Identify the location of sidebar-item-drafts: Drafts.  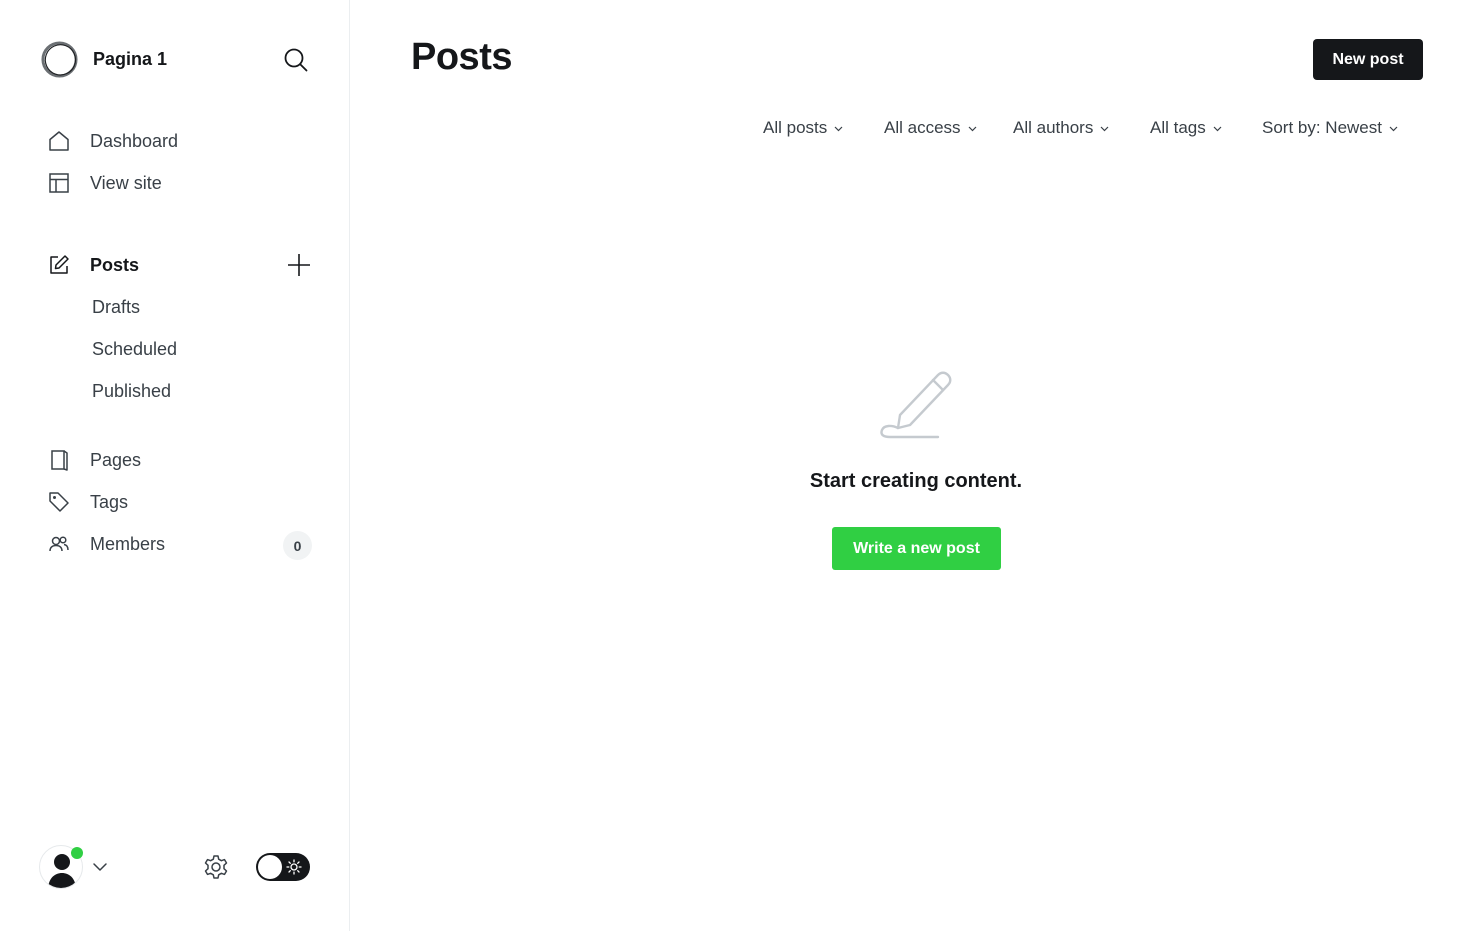
(116, 307).